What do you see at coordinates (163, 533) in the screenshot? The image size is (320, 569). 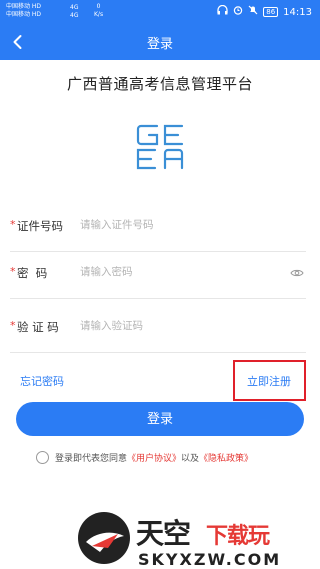 I see `watermark-text-1: 天空` at bounding box center [163, 533].